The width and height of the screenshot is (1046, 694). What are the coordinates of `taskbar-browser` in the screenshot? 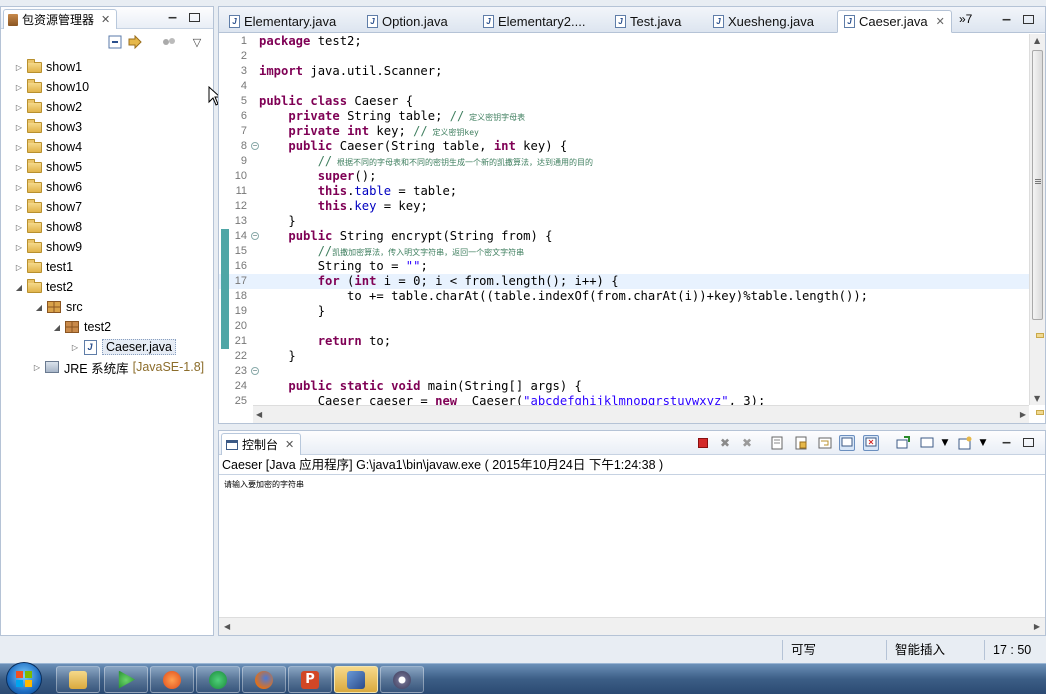 It's located at (172, 679).